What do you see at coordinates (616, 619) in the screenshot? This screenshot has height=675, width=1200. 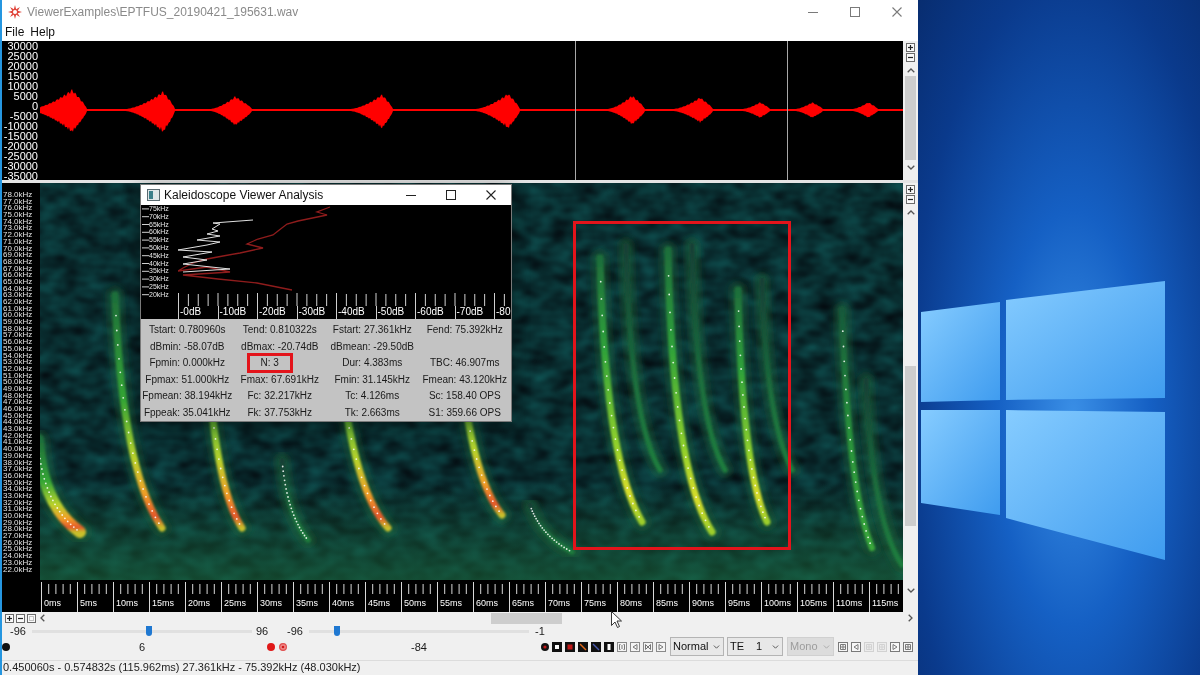 I see `pointer-cursor-icon` at bounding box center [616, 619].